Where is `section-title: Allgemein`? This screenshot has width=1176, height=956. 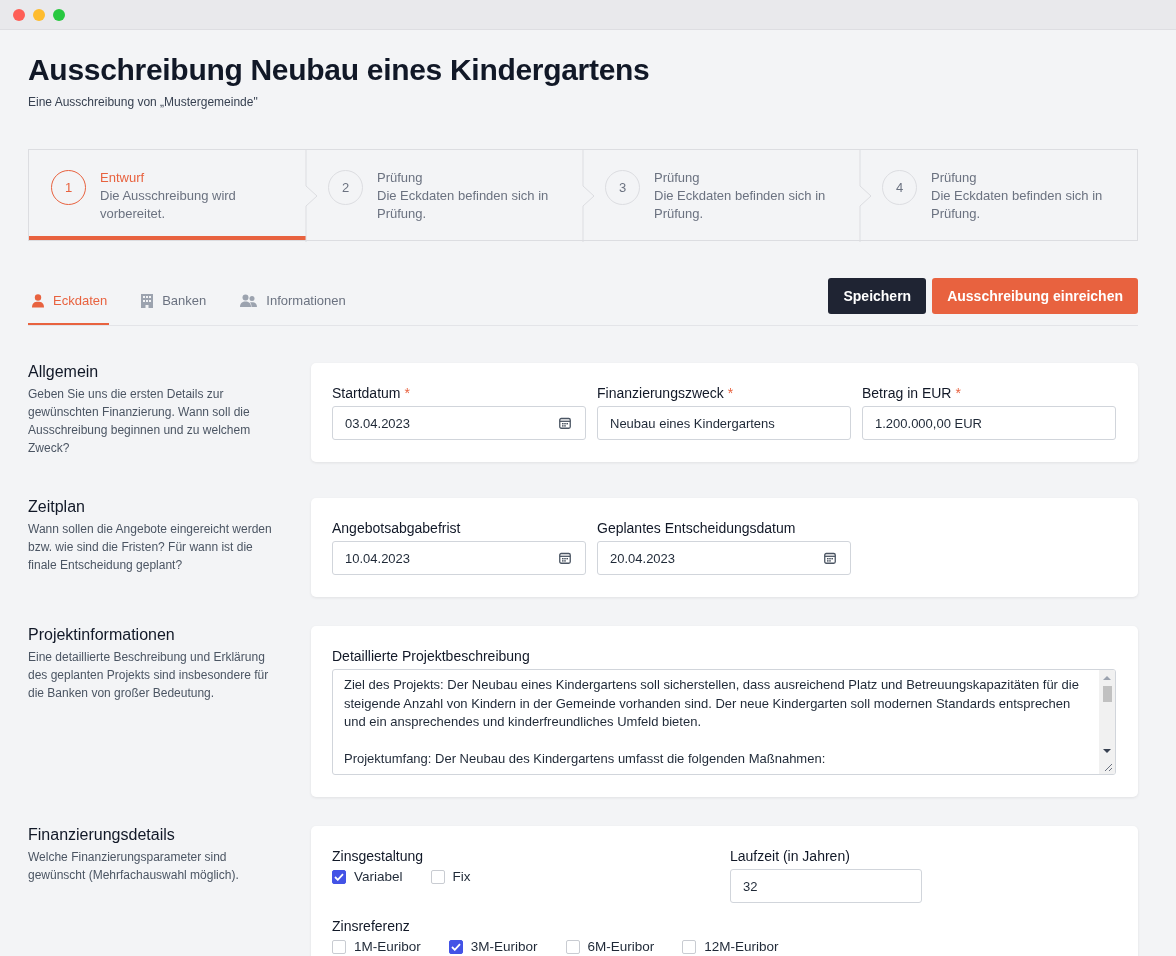
section-title: Allgemein is located at coordinates (64, 372).